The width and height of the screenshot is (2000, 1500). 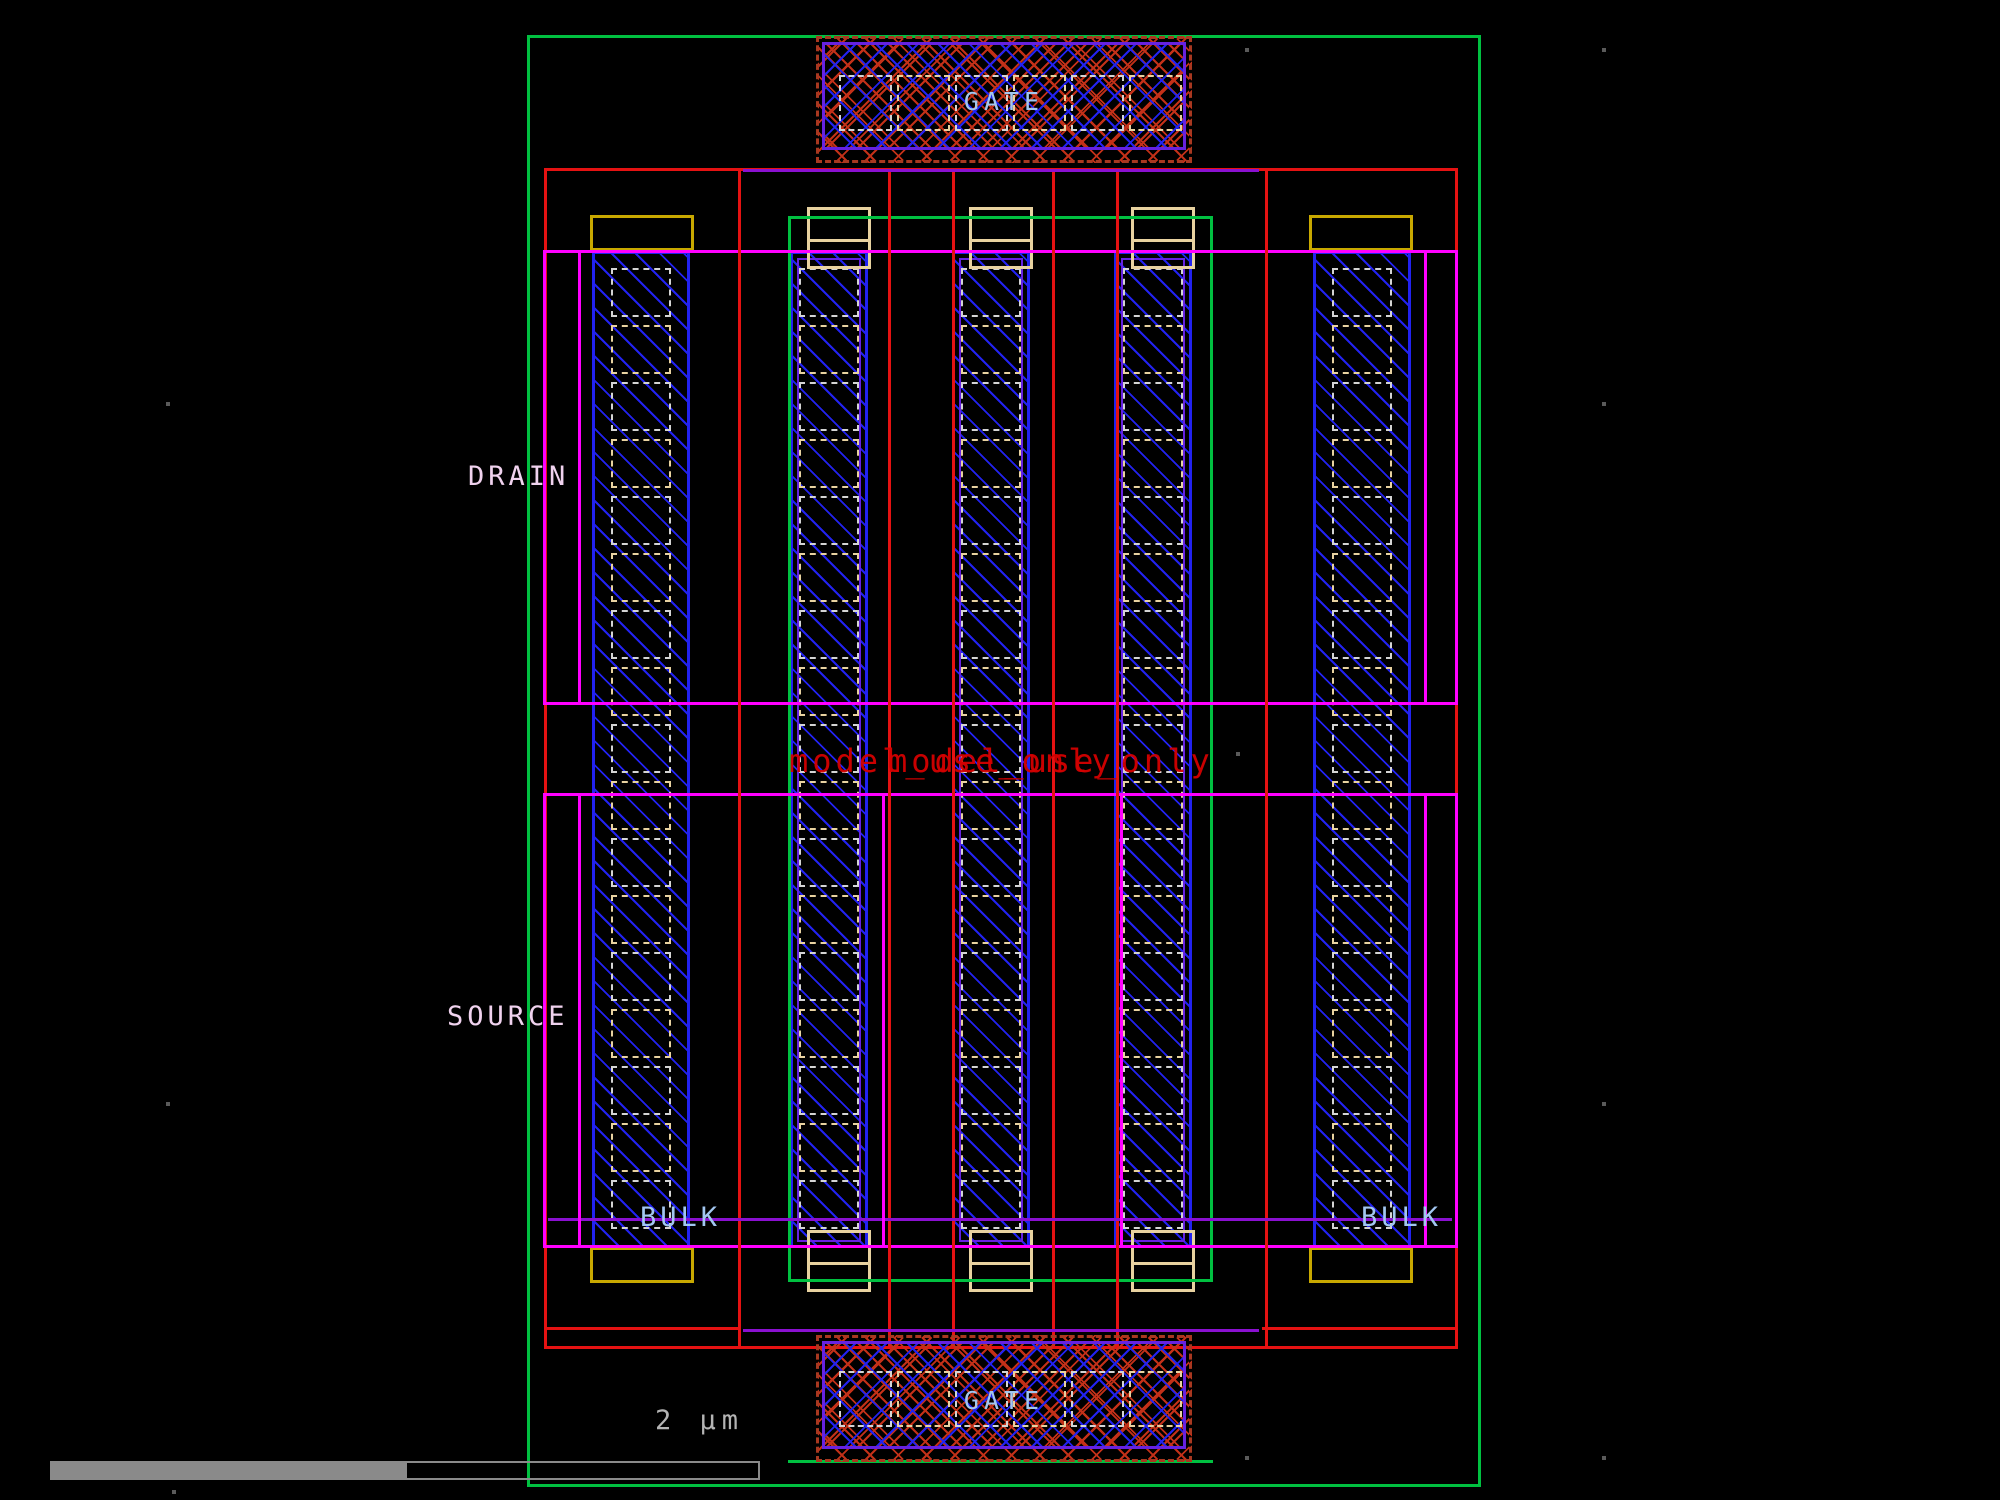 What do you see at coordinates (1000, 477) in the screenshot?
I see `drain-metal-rect` at bounding box center [1000, 477].